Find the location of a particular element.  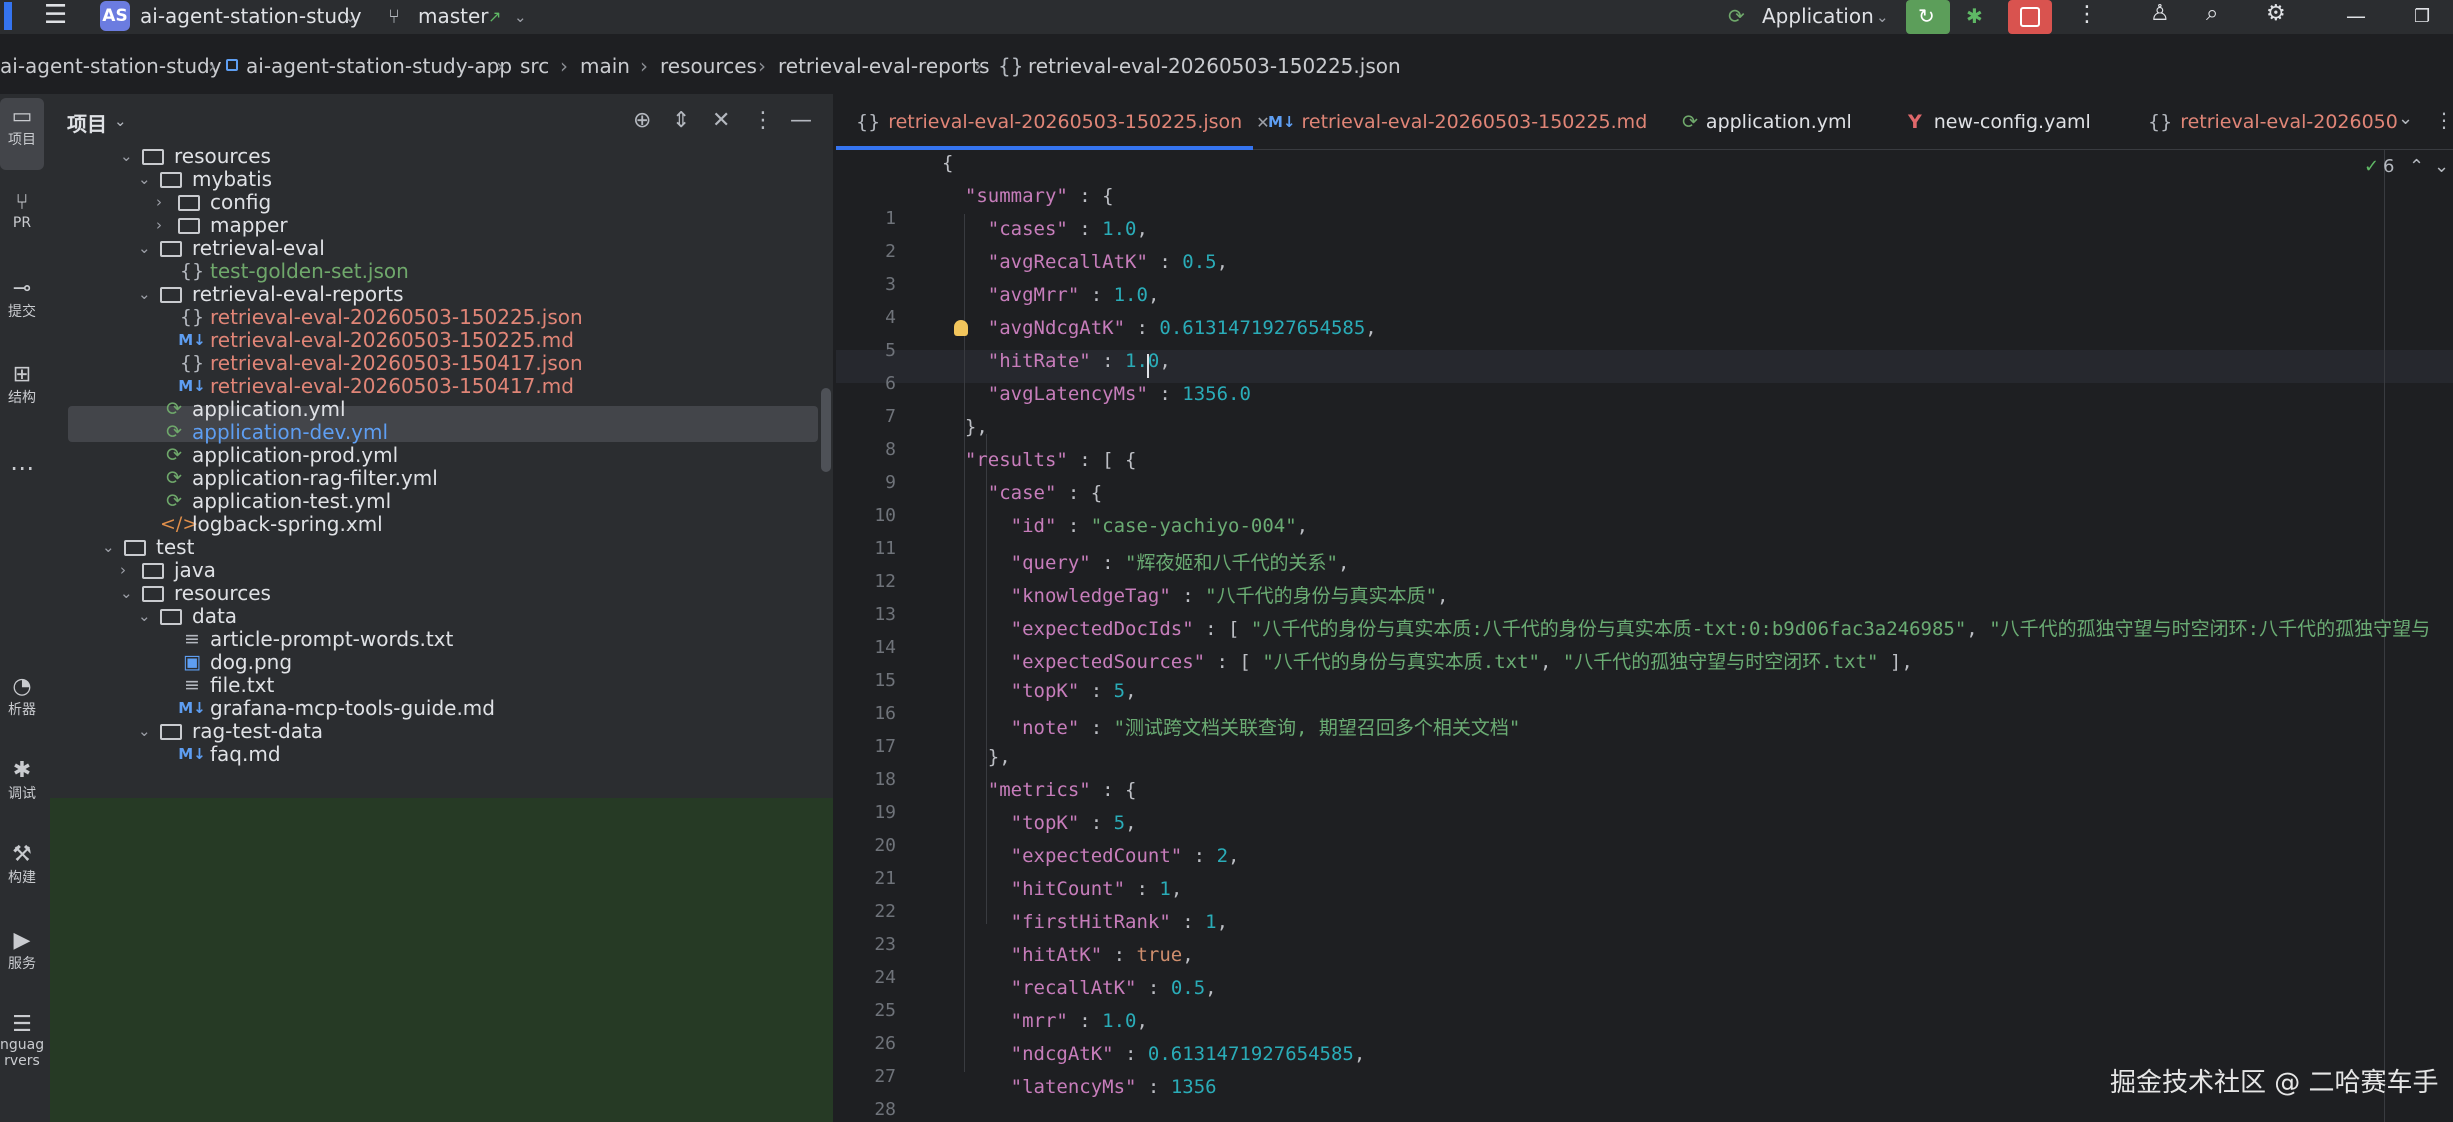

build-icon: ⚒ is located at coordinates (22, 854).